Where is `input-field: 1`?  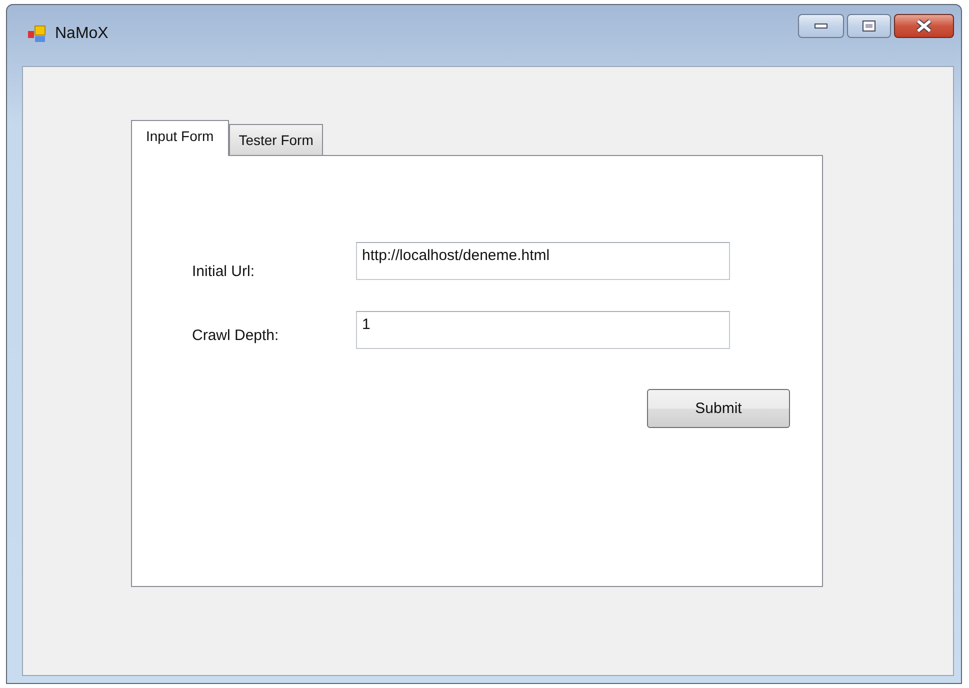
input-field: 1 is located at coordinates (543, 330).